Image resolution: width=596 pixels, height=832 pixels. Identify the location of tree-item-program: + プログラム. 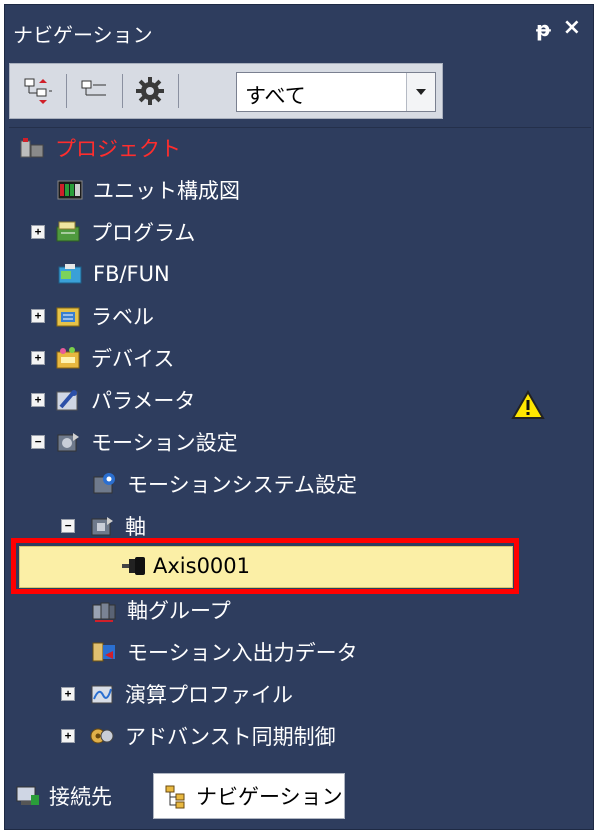
(181, 232).